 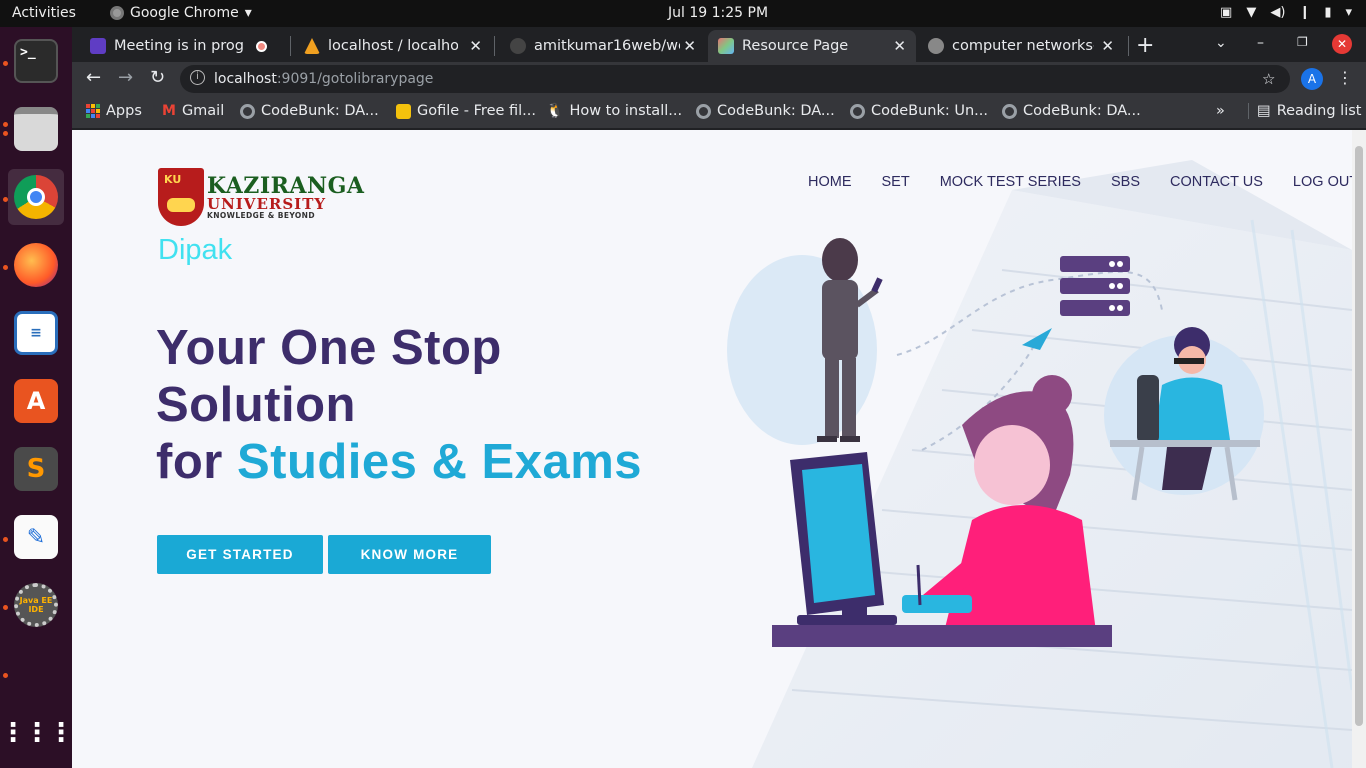 I want to click on dock-item-writer: ≡, so click(x=36, y=333).